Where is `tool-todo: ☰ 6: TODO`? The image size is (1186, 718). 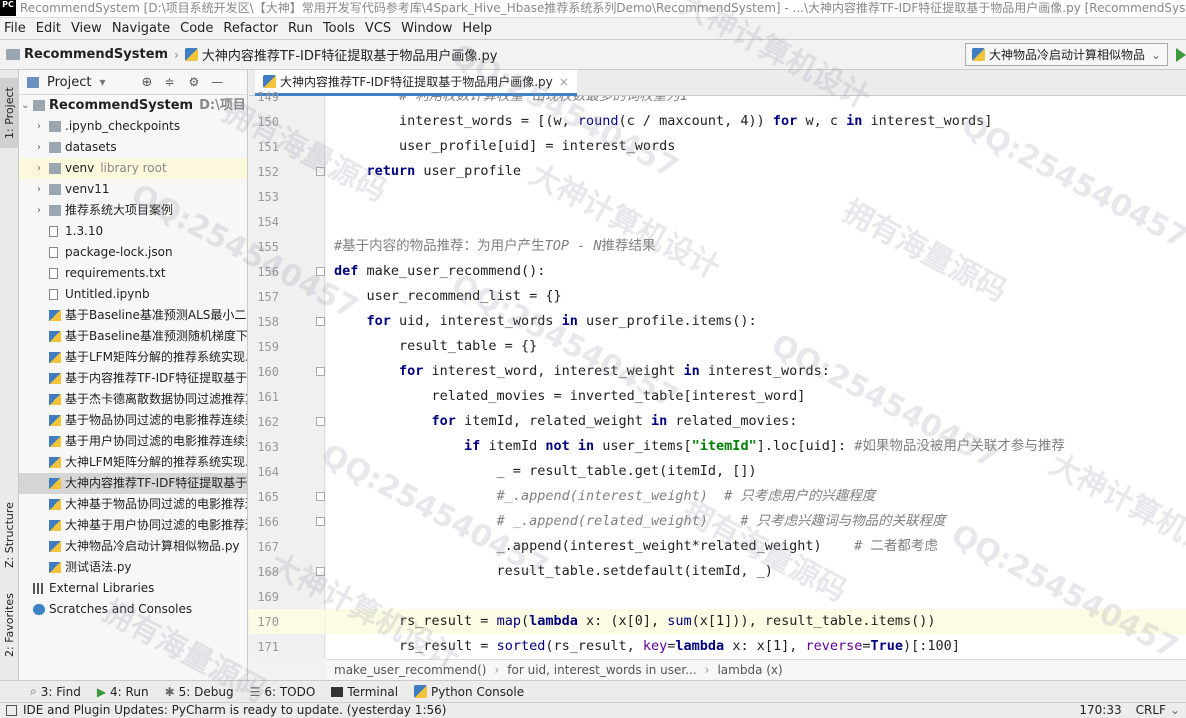
tool-todo: ☰ 6: TODO is located at coordinates (283, 692).